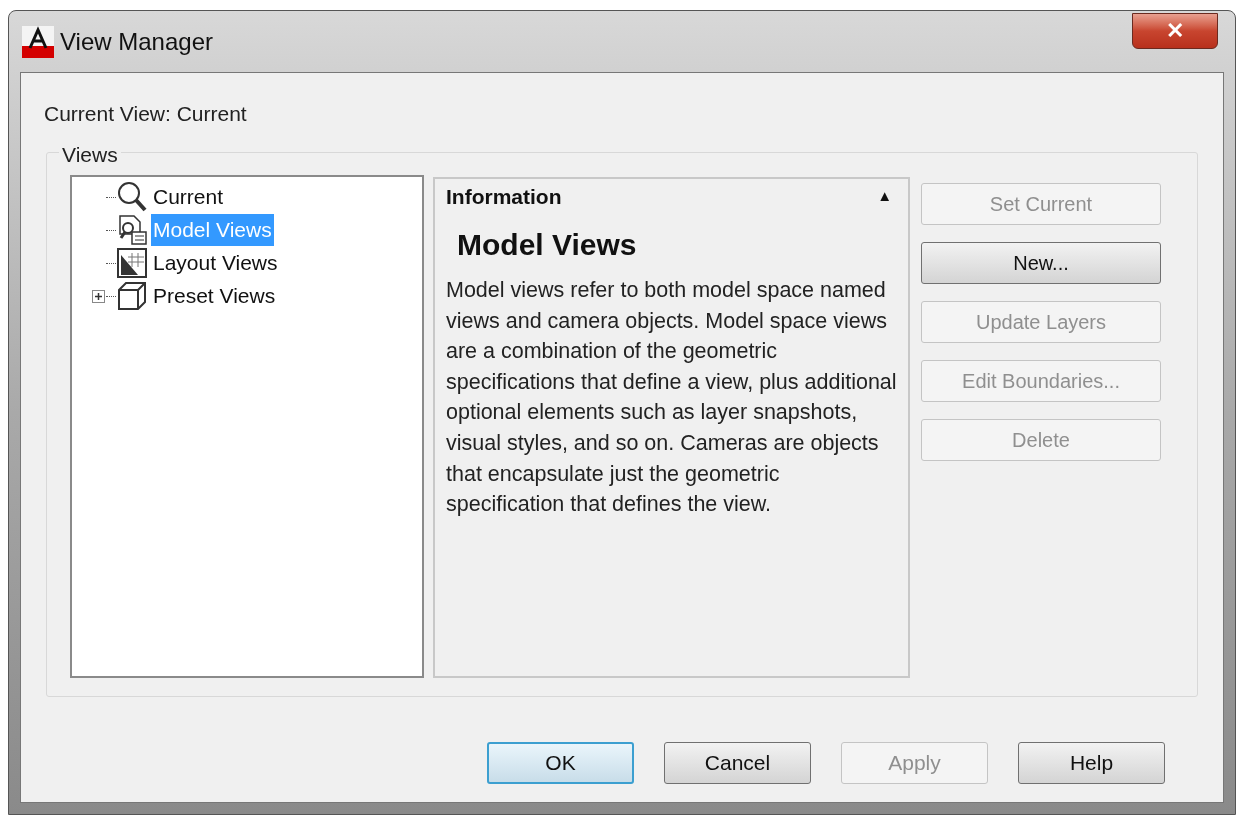  What do you see at coordinates (132, 263) in the screenshot?
I see `layout-sheet-icon` at bounding box center [132, 263].